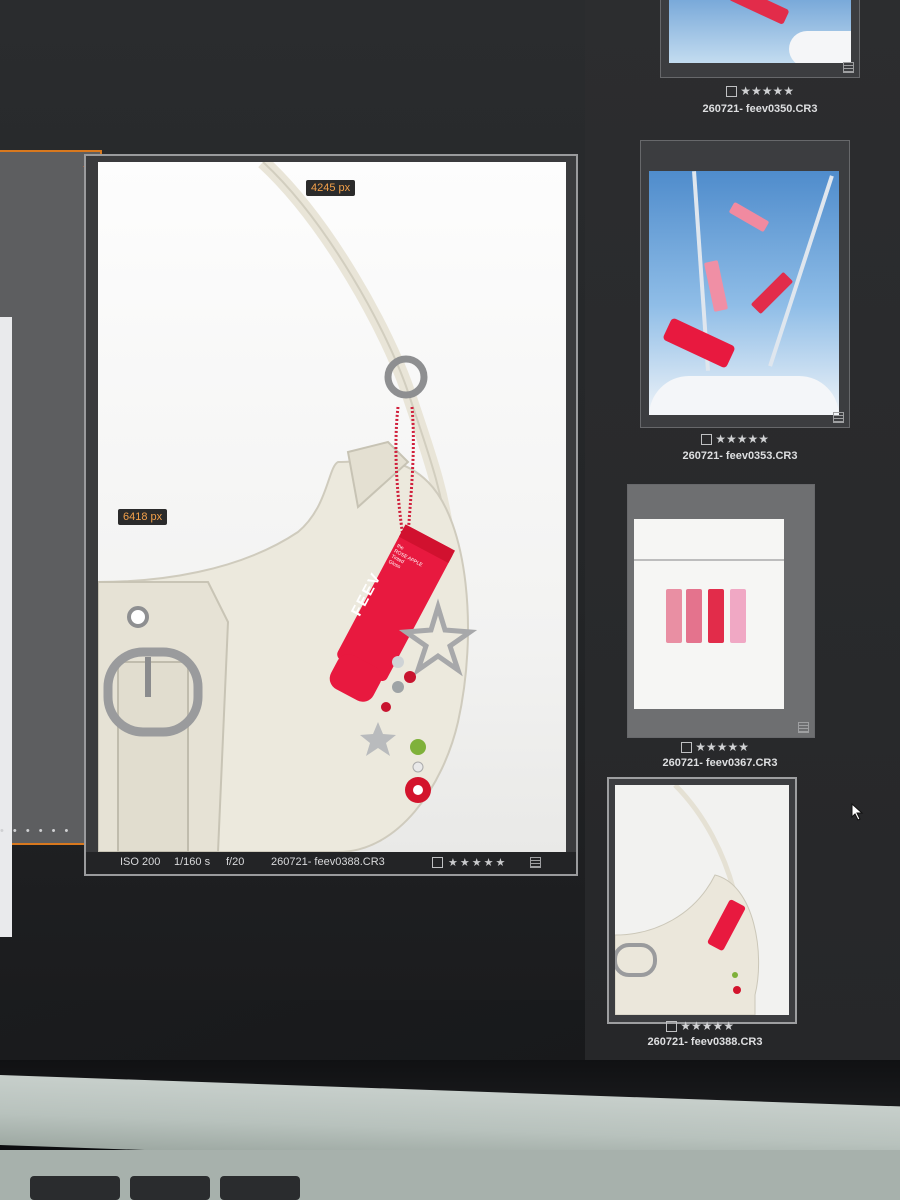 The image size is (900, 1200). What do you see at coordinates (6, 627) in the screenshot?
I see `previous-photo-image` at bounding box center [6, 627].